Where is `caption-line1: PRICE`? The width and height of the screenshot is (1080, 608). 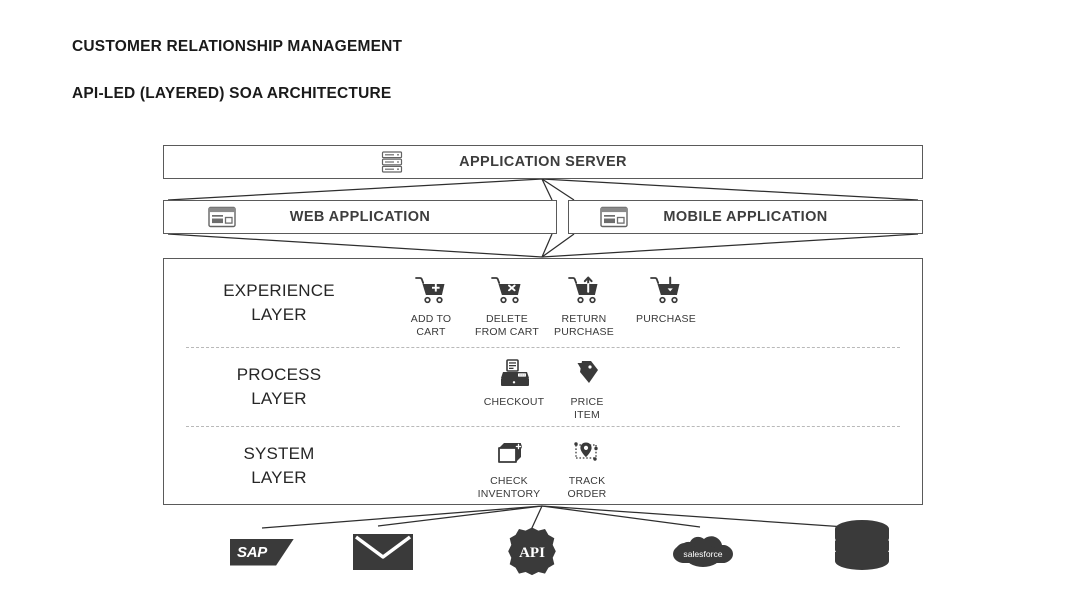 caption-line1: PRICE is located at coordinates (587, 402).